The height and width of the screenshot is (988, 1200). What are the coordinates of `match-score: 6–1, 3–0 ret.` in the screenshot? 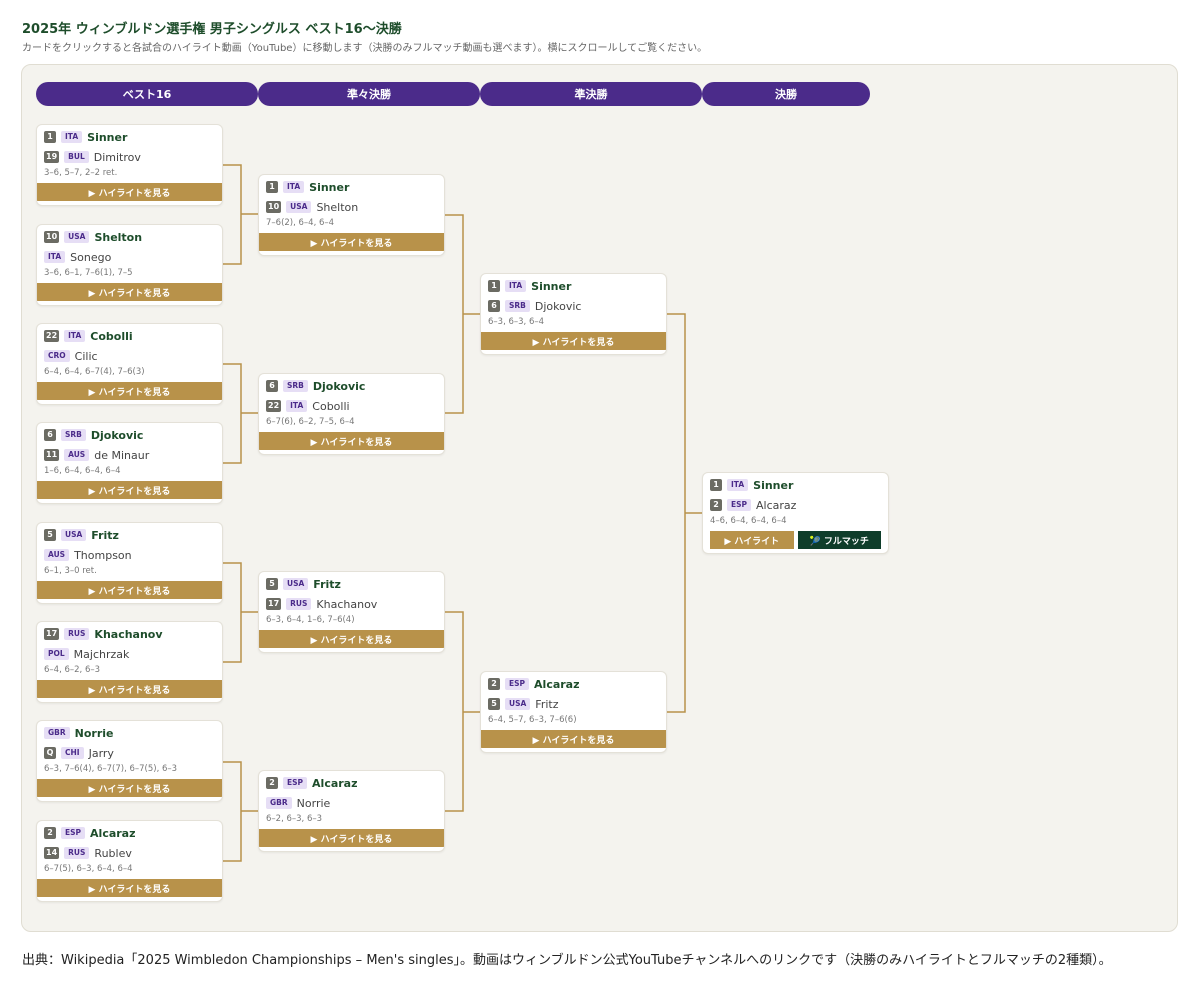 It's located at (70, 571).